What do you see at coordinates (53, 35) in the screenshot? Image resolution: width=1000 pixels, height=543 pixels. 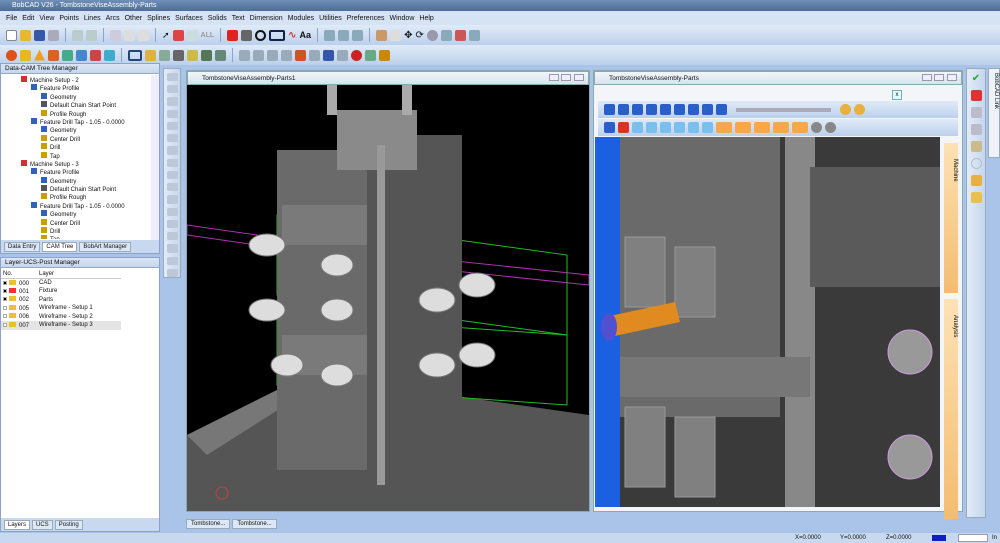 I see `print-icon` at bounding box center [53, 35].